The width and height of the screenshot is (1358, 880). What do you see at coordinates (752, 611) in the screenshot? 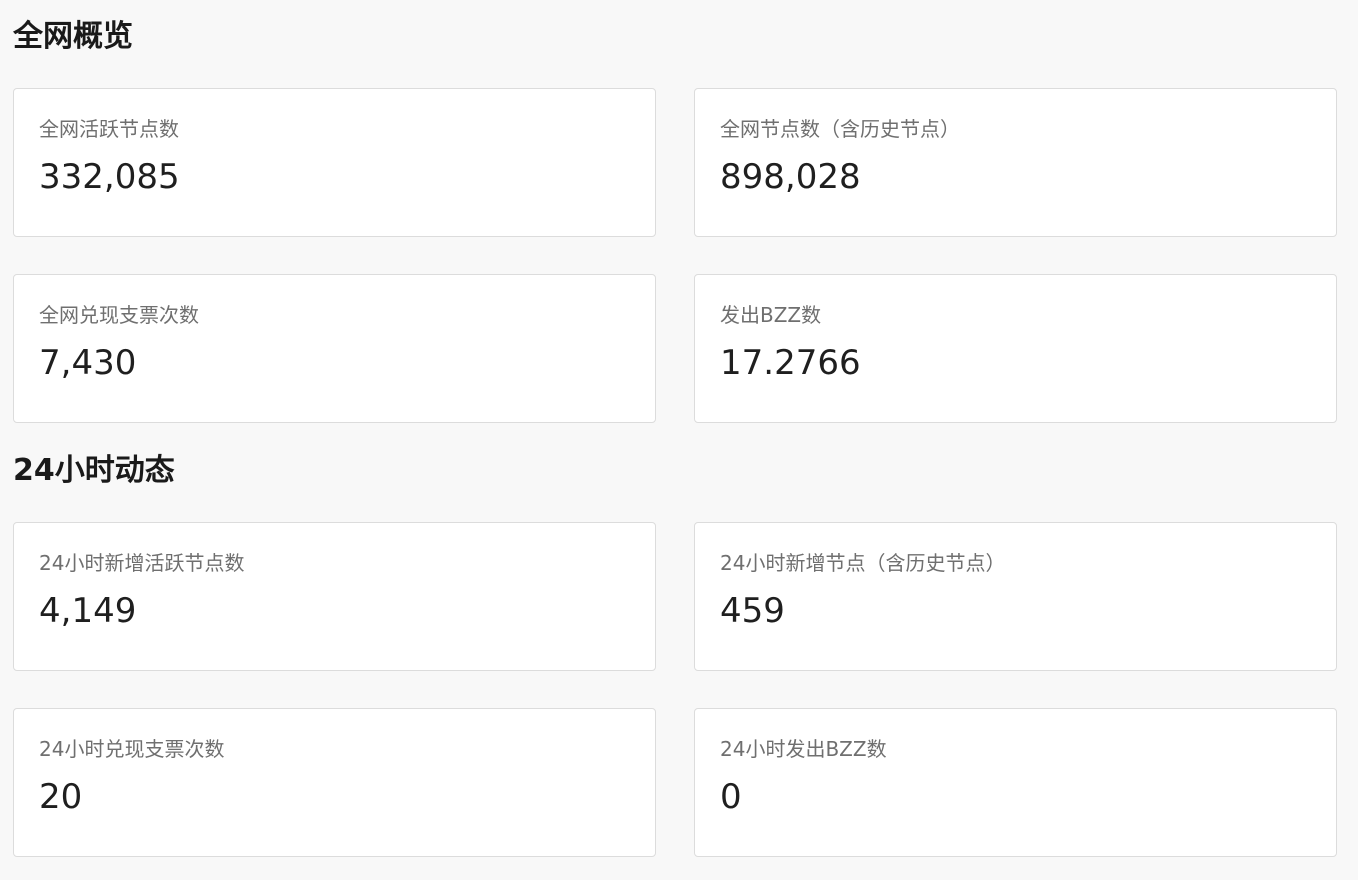
I see `stat-value: 459` at bounding box center [752, 611].